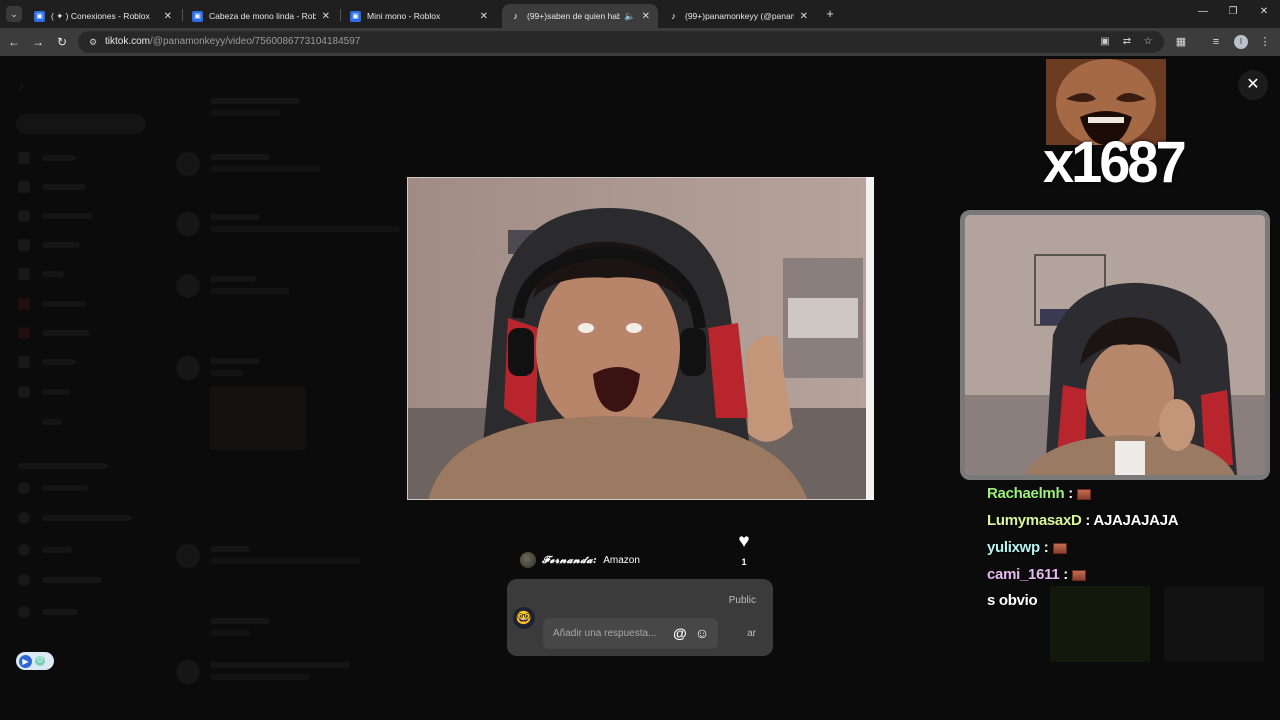 This screenshot has width=1280, height=720. What do you see at coordinates (1148, 42) in the screenshot?
I see `bookmark-star-icon: ☆` at bounding box center [1148, 42].